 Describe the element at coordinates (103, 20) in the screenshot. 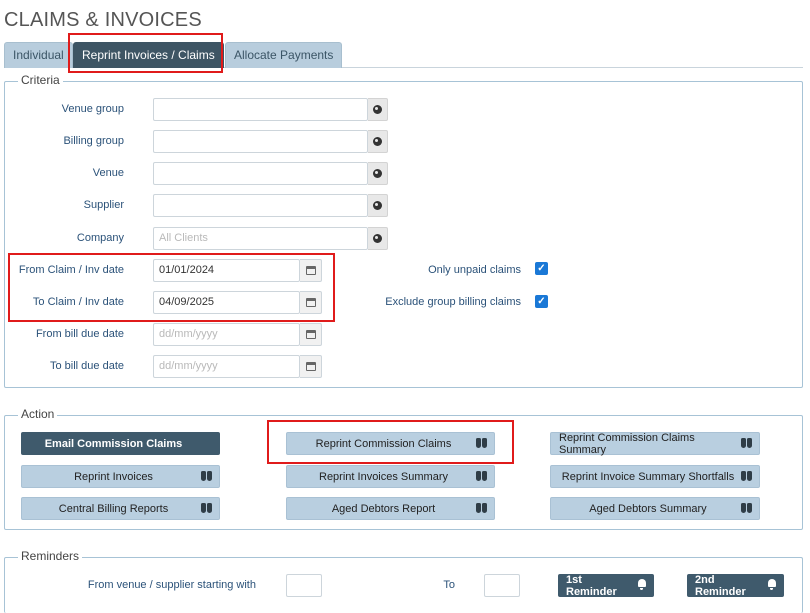

I see `page-title: CLAIMS & INVOICES` at that location.